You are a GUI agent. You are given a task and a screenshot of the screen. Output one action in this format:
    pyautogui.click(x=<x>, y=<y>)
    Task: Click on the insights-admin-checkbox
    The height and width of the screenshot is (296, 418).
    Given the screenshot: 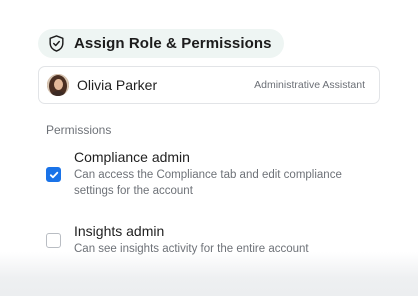 What is the action you would take?
    pyautogui.click(x=53, y=240)
    